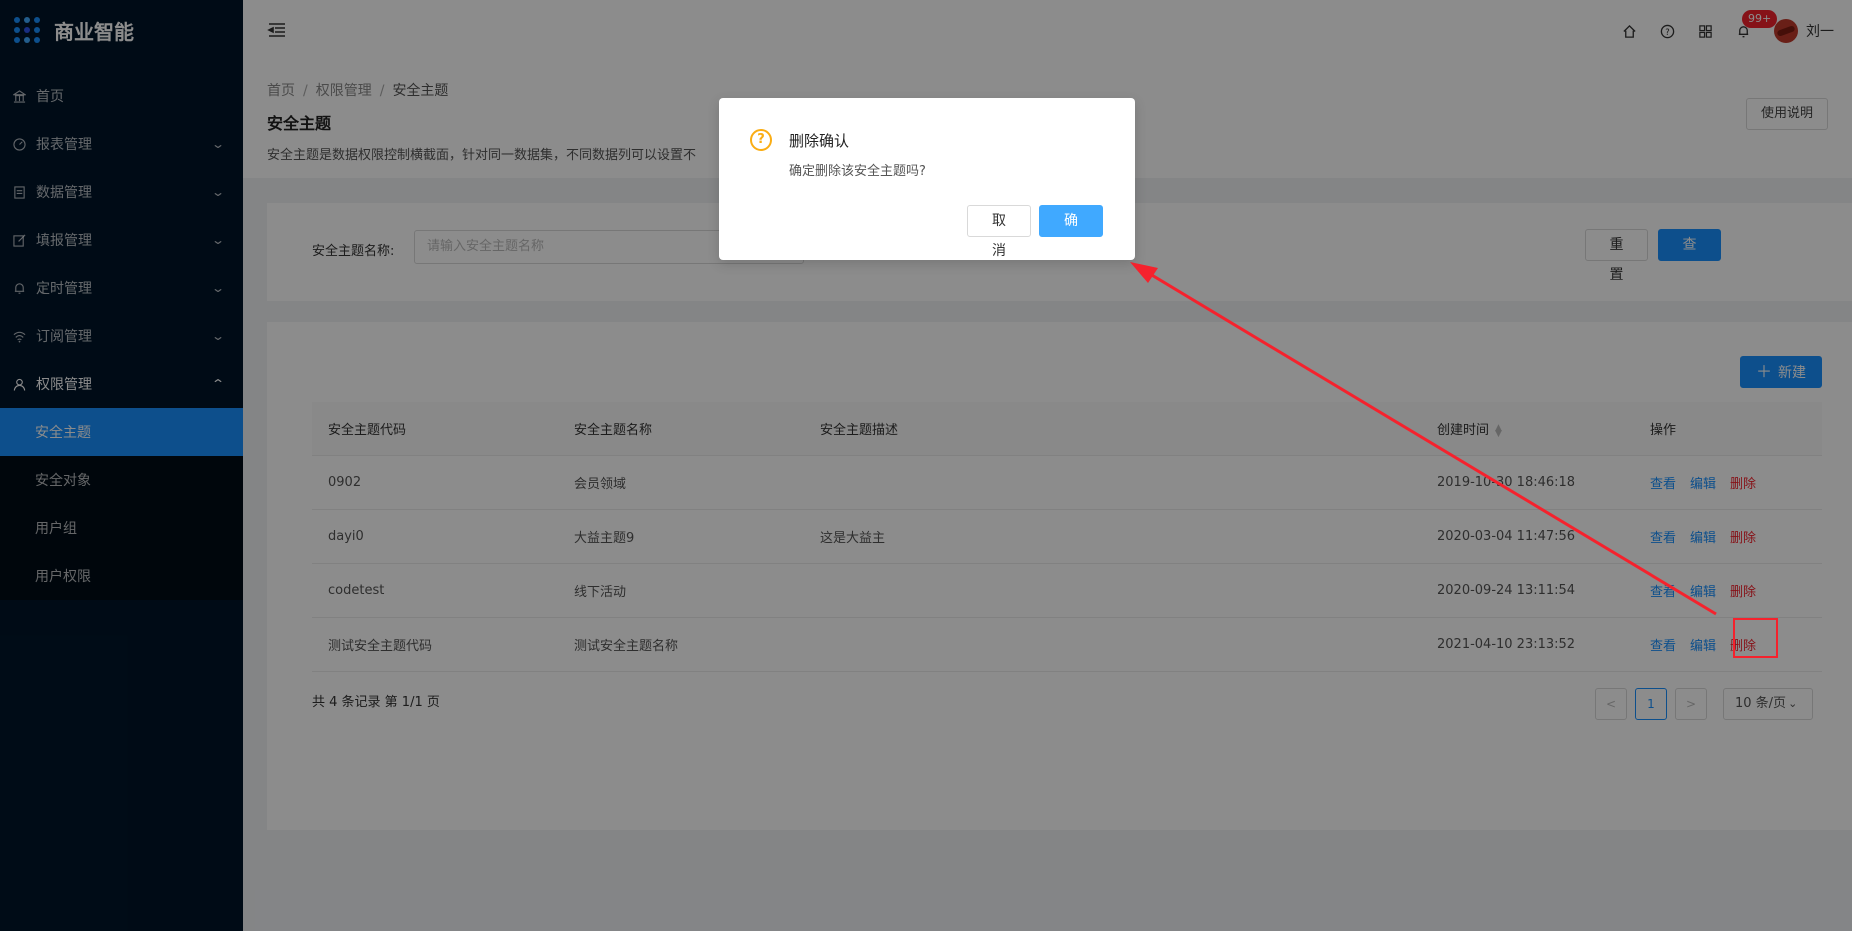  Describe the element at coordinates (761, 140) in the screenshot. I see `question-circle-icon: ?` at that location.